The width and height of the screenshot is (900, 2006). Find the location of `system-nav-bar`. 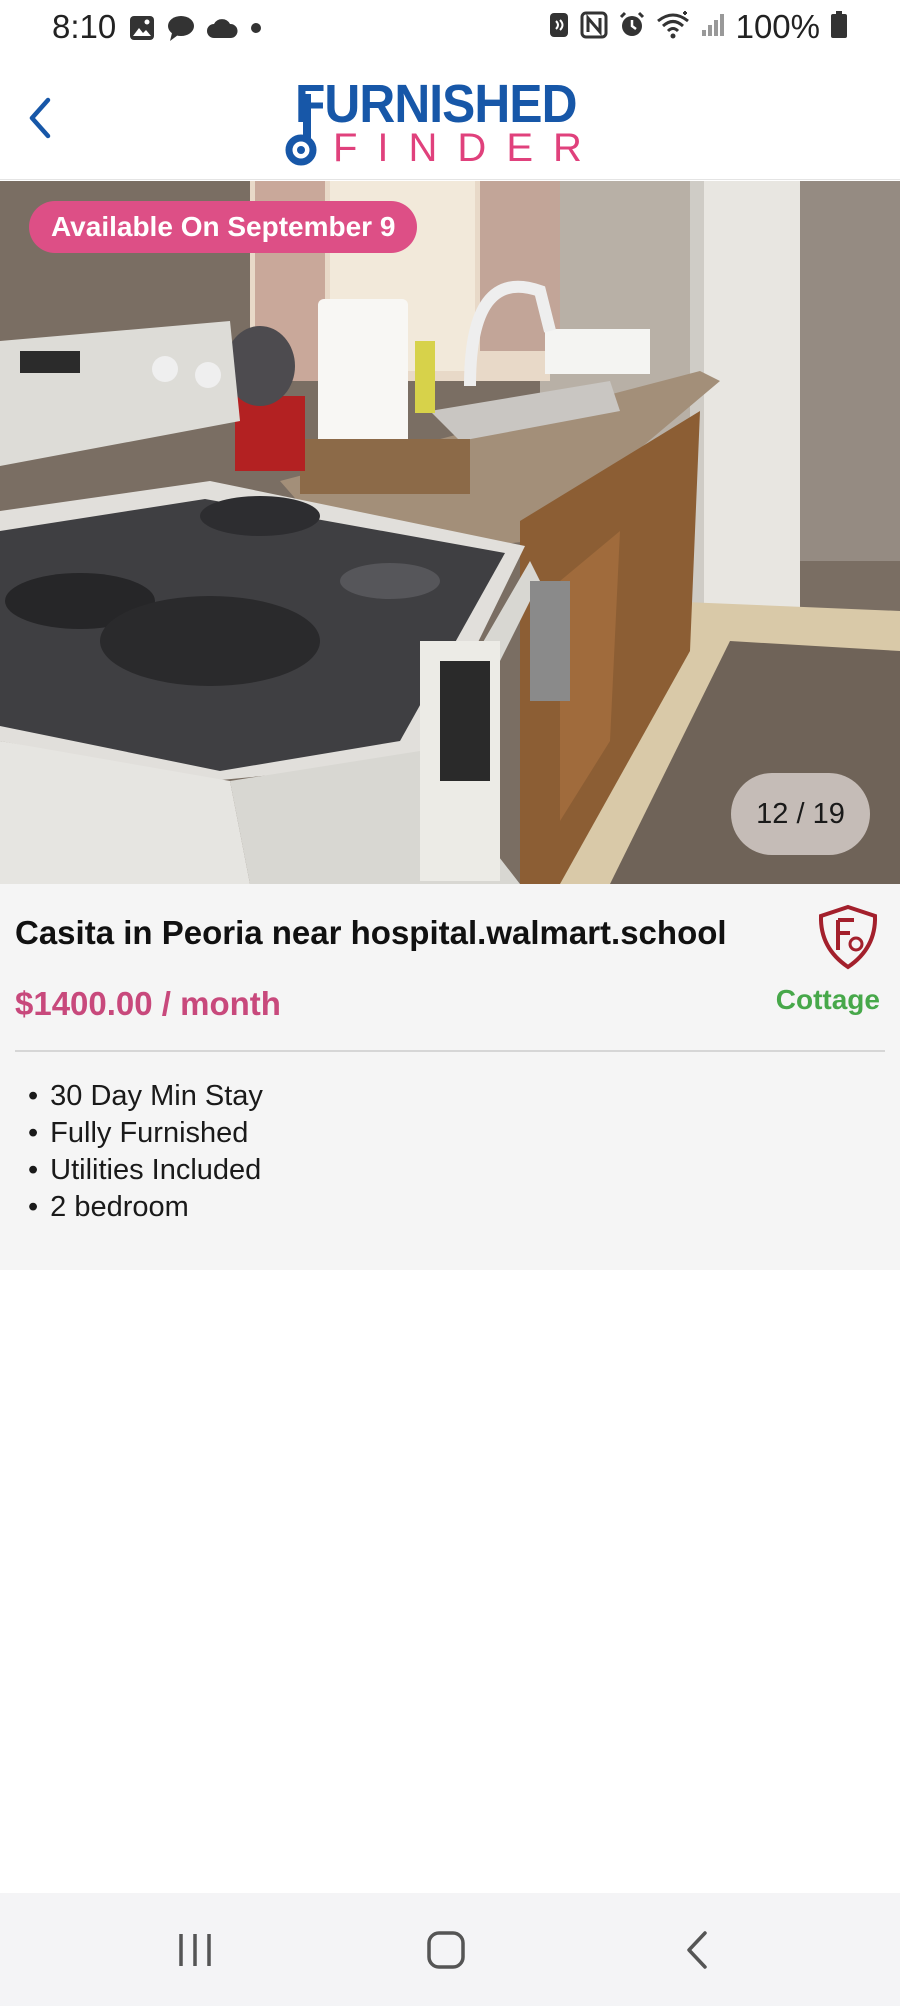

system-nav-bar is located at coordinates (450, 1949).